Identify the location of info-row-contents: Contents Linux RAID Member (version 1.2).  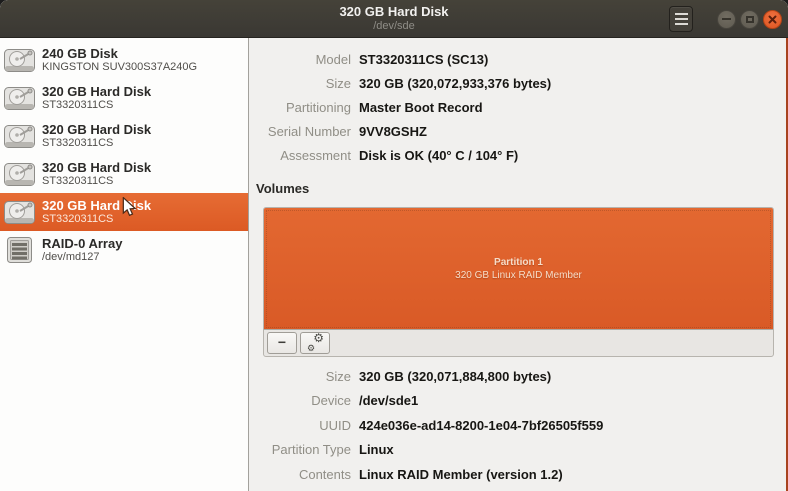
(518, 474).